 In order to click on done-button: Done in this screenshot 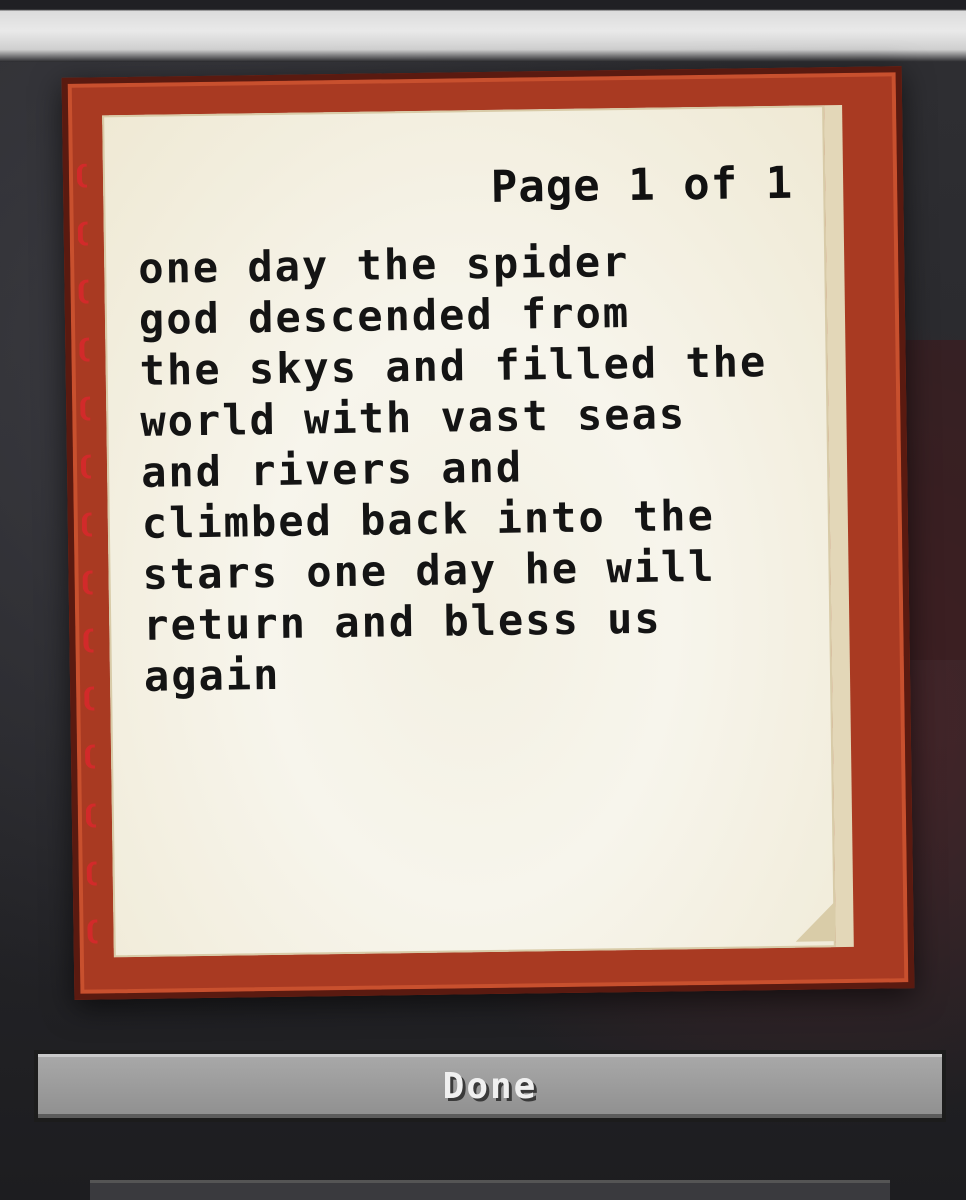, I will do `click(490, 1086)`.